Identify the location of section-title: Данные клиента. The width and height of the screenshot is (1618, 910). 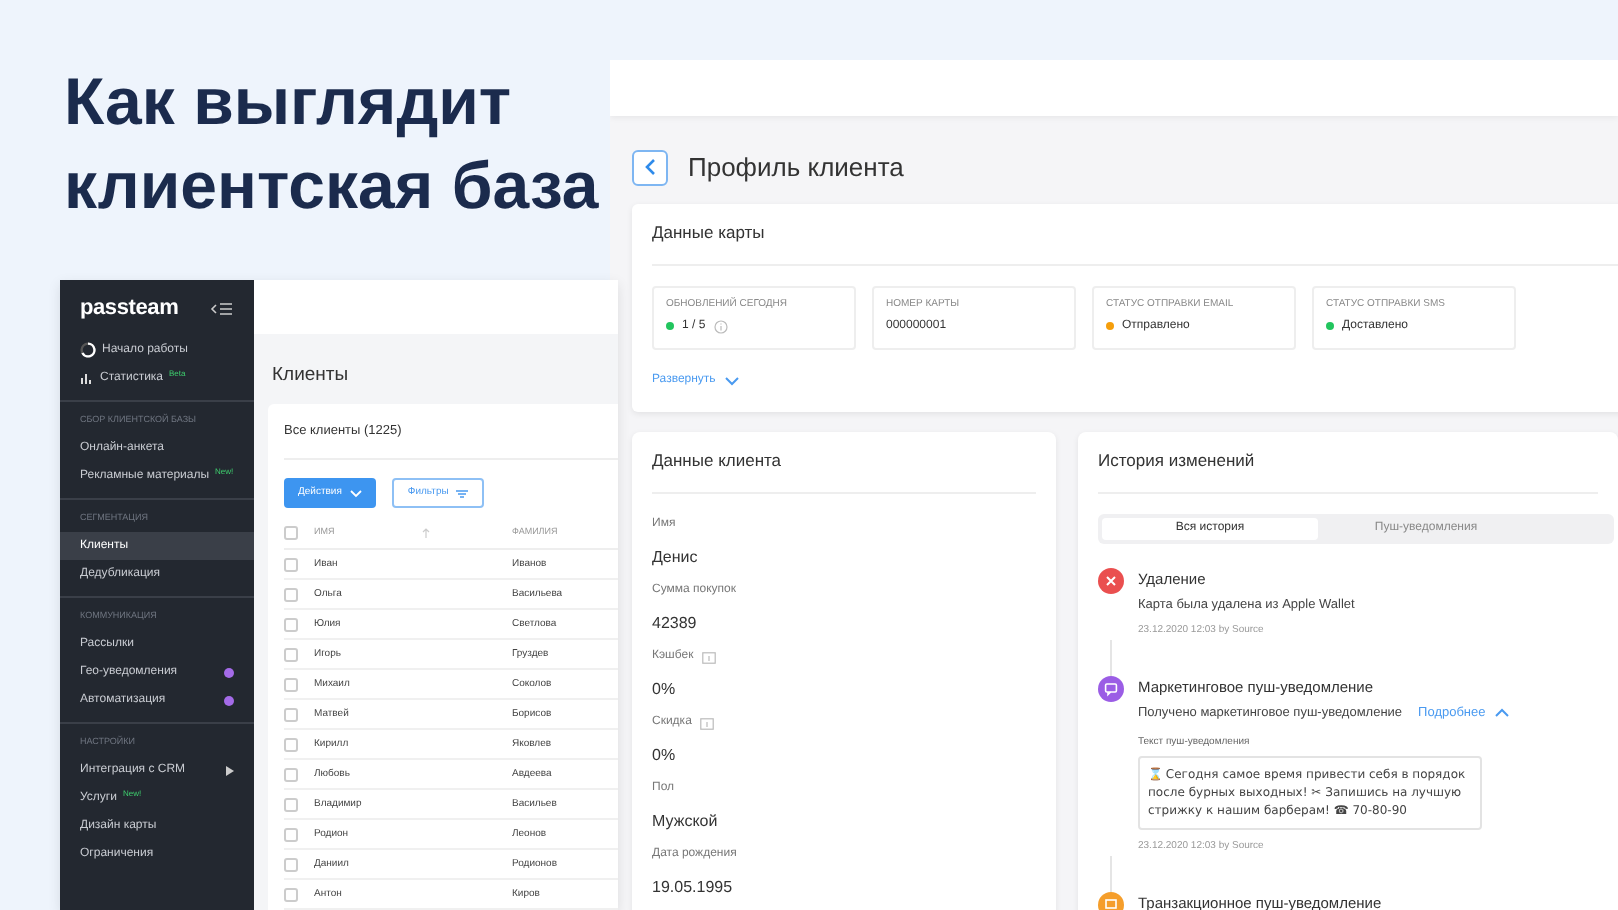
(717, 461).